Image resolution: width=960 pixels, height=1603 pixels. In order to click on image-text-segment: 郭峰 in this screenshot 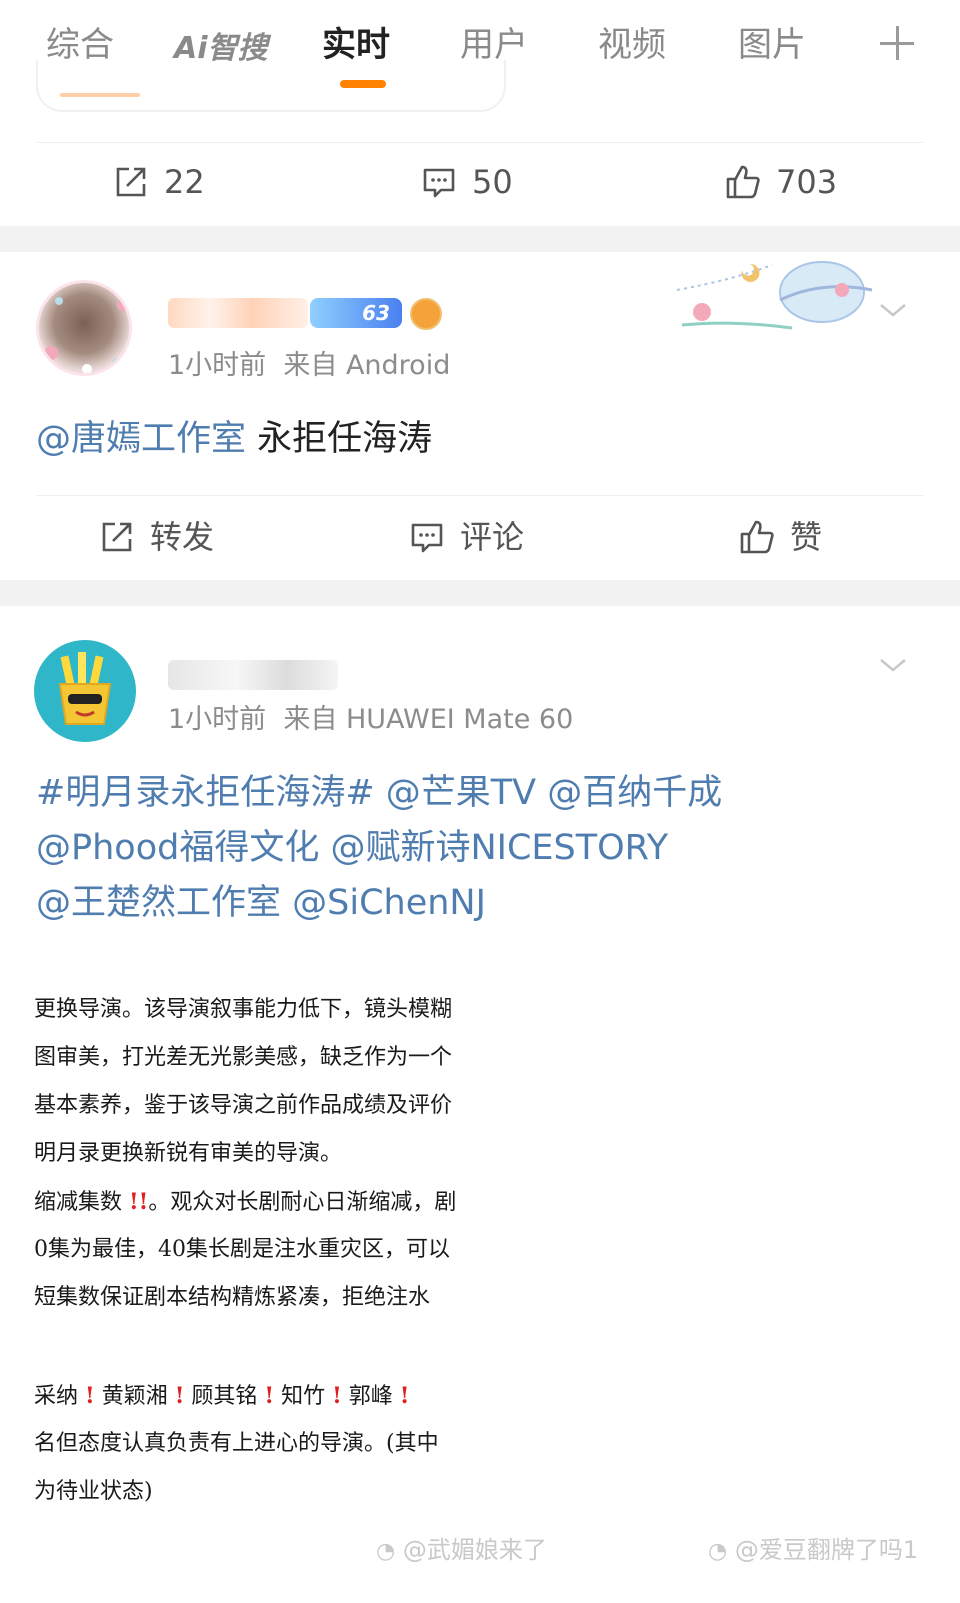, I will do `click(370, 1396)`.